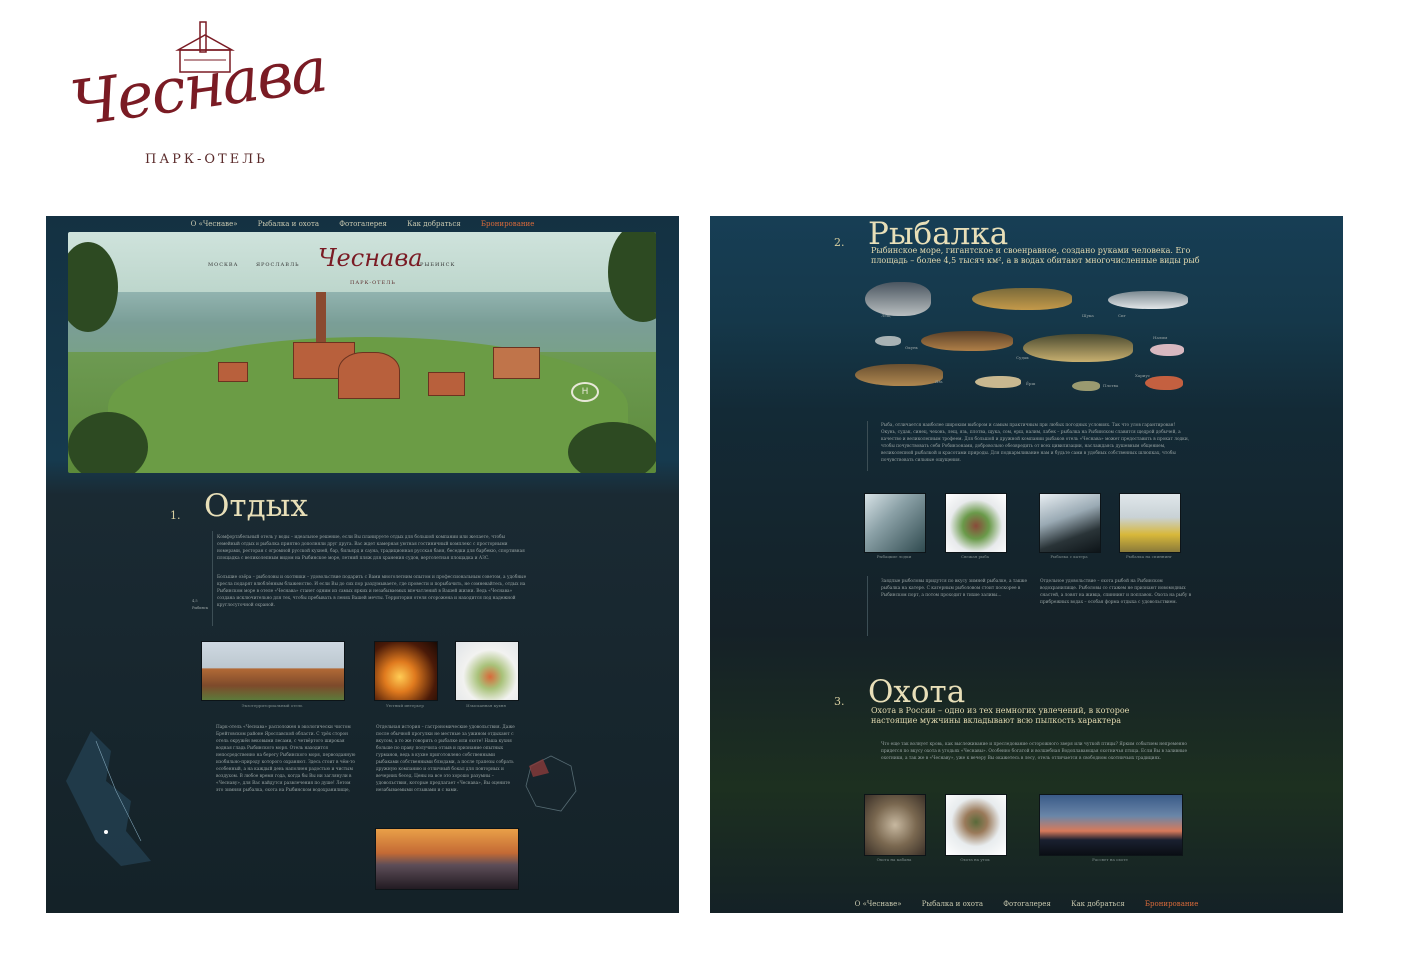 The height and width of the screenshot is (961, 1401). Describe the element at coordinates (516, 363) in the screenshot. I see `barn-building` at that location.